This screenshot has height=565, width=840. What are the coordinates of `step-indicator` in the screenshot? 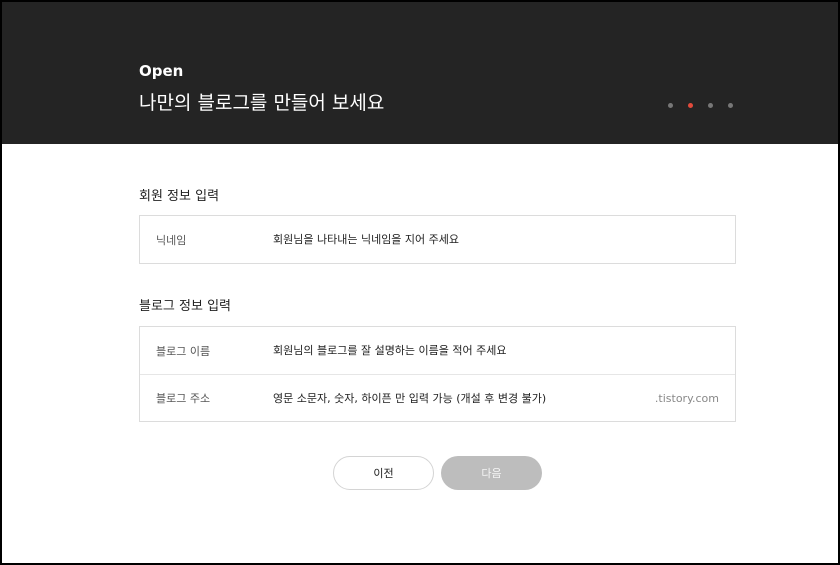 It's located at (700, 105).